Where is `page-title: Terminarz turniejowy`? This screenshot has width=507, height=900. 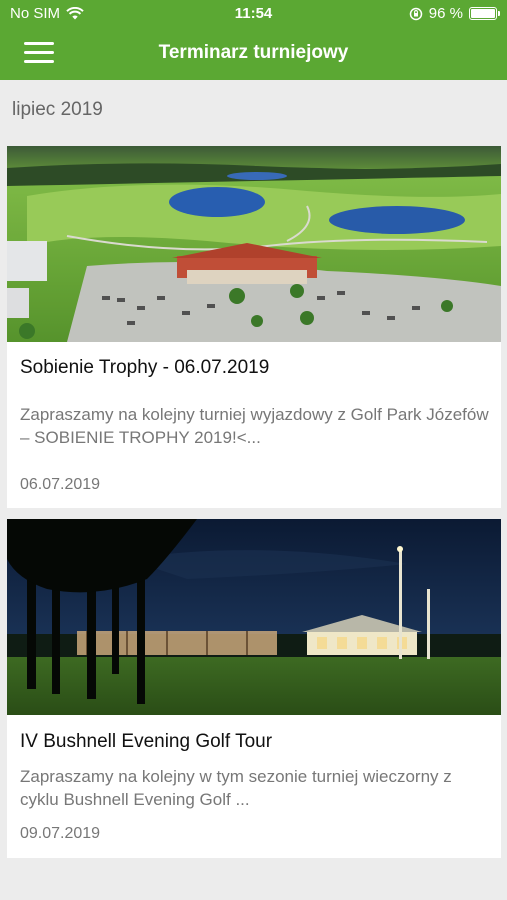 page-title: Terminarz turniejowy is located at coordinates (253, 52).